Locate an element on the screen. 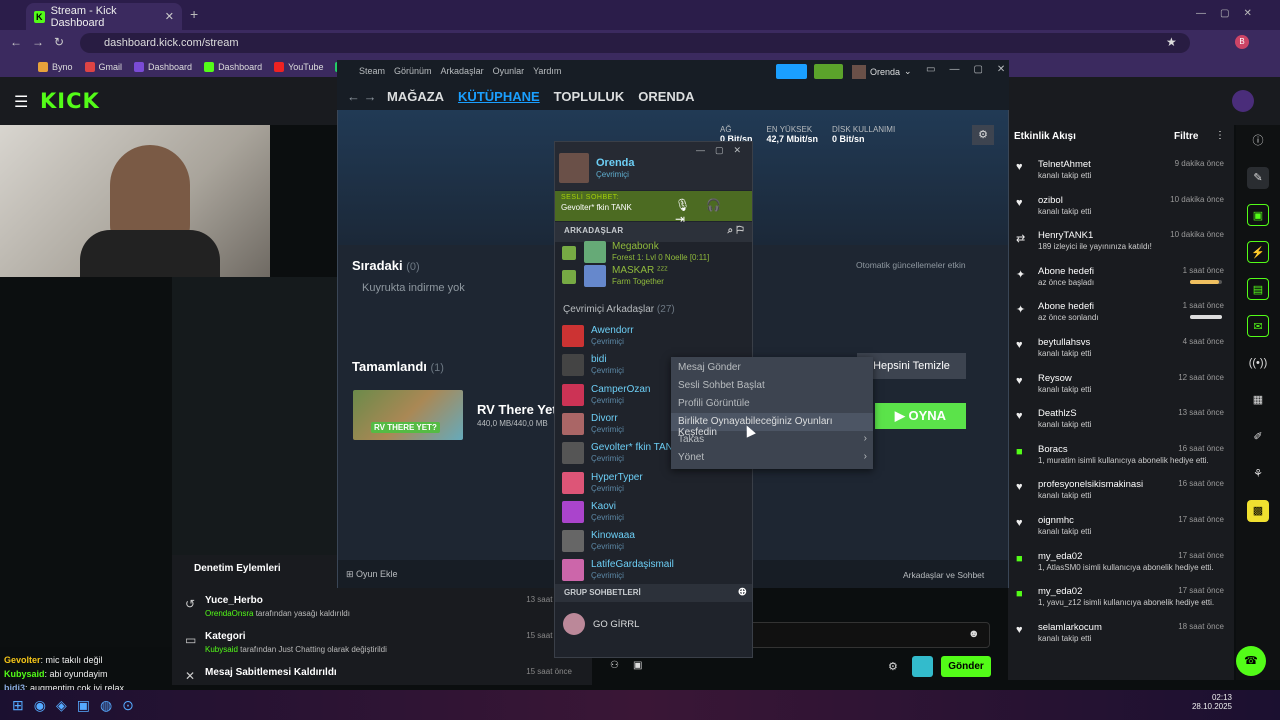  user-avatar is located at coordinates (1243, 101).